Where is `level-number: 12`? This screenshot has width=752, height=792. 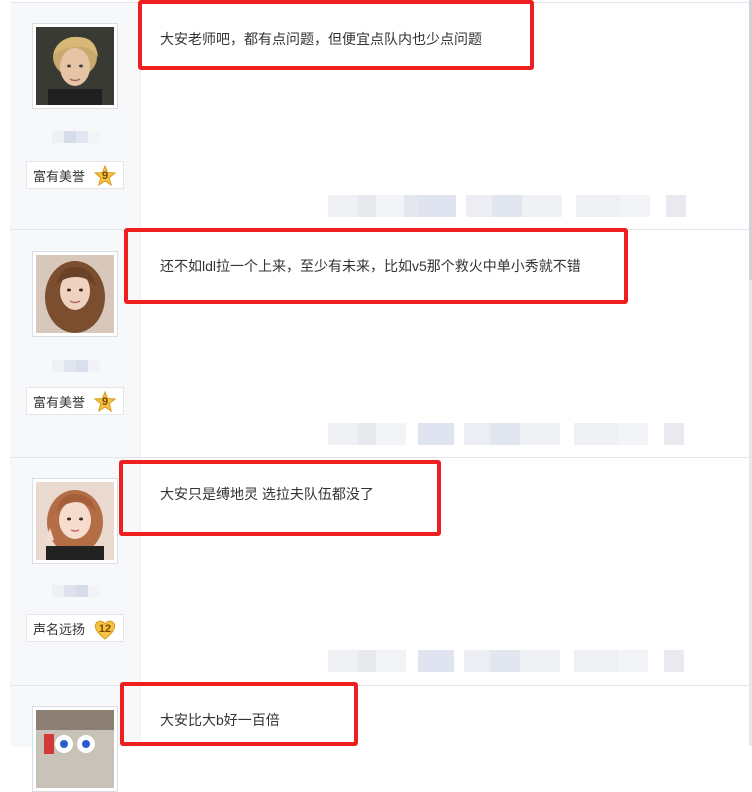 level-number: 12 is located at coordinates (105, 629).